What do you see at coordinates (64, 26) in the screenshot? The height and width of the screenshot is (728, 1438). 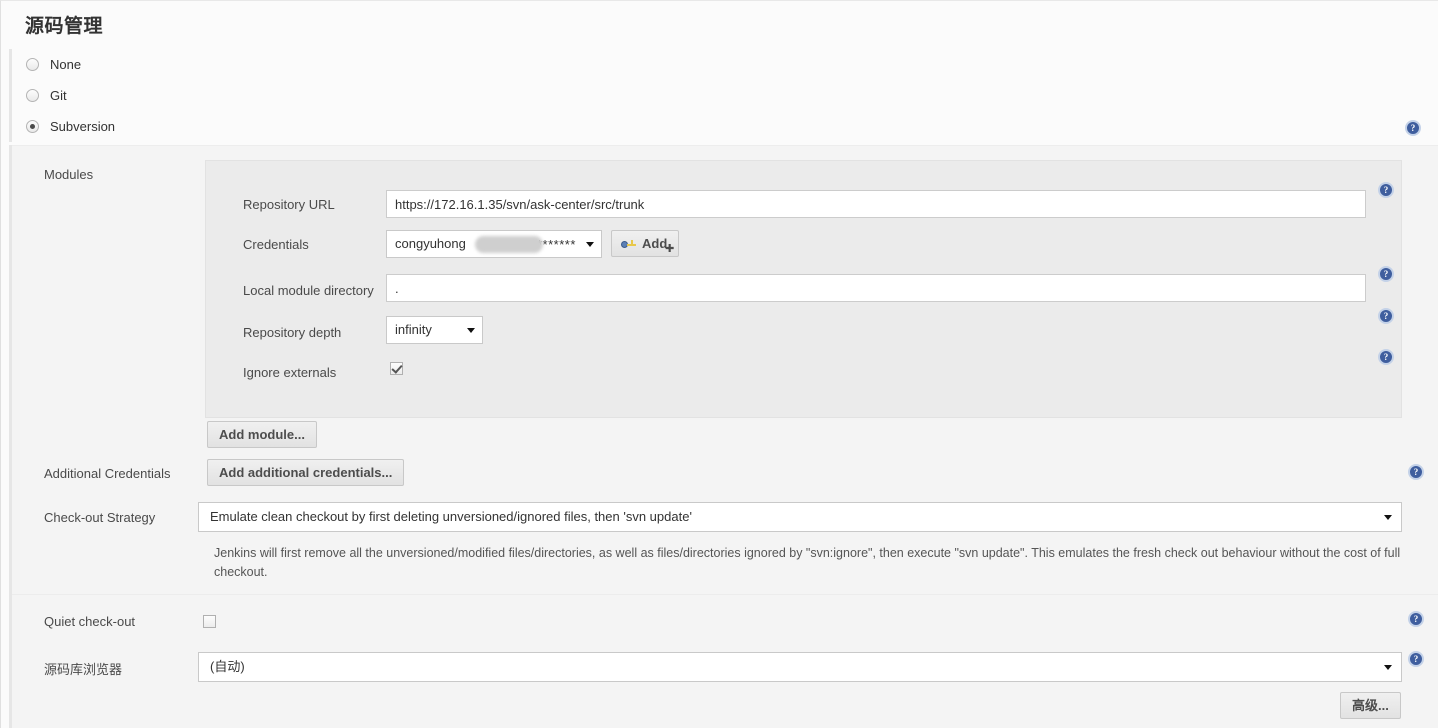 I see `page-title: 源码管理` at bounding box center [64, 26].